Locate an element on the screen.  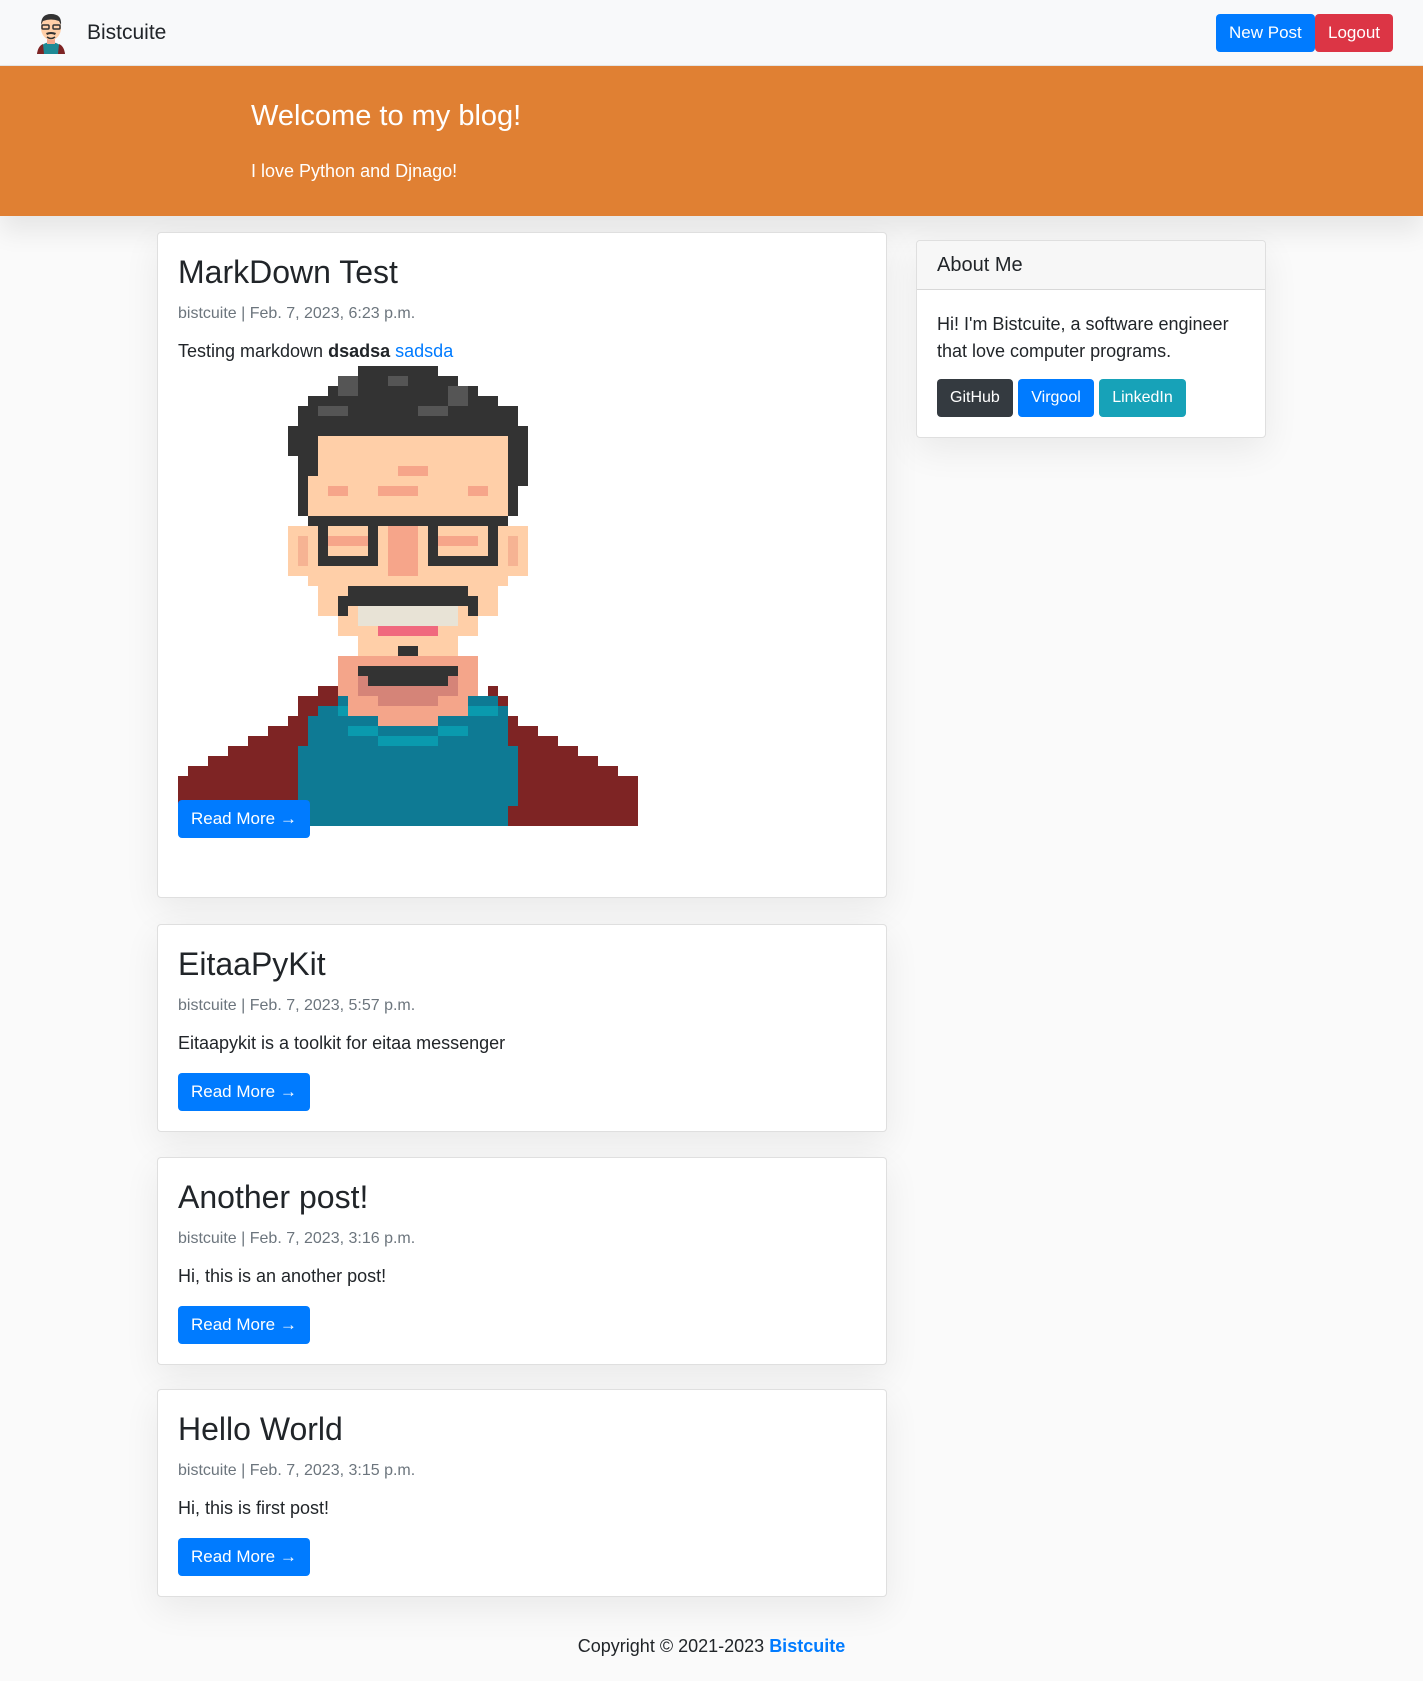
post-excerpt: Hi, this is an another post! is located at coordinates (282, 1276).